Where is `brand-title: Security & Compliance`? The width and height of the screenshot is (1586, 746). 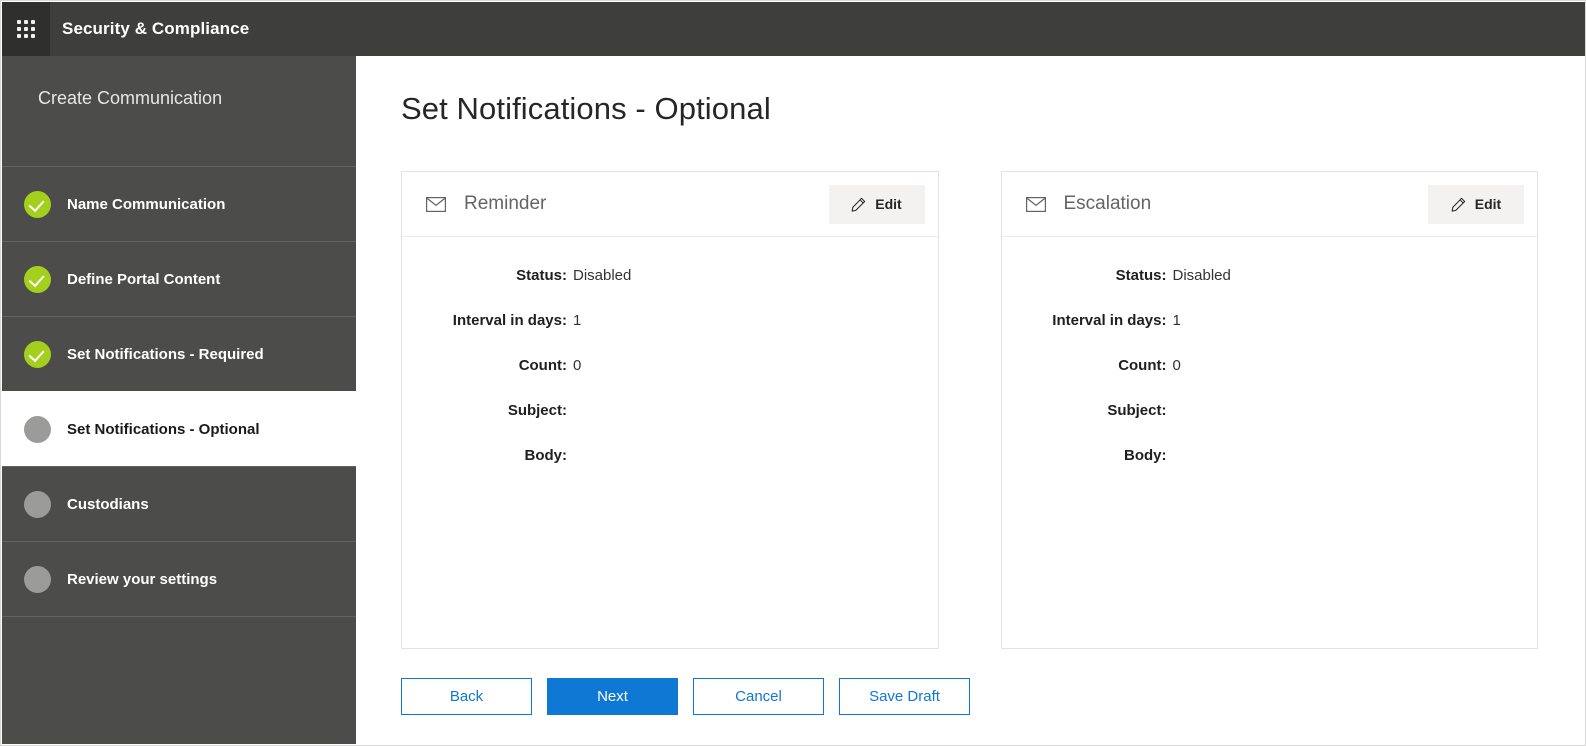 brand-title: Security & Compliance is located at coordinates (155, 29).